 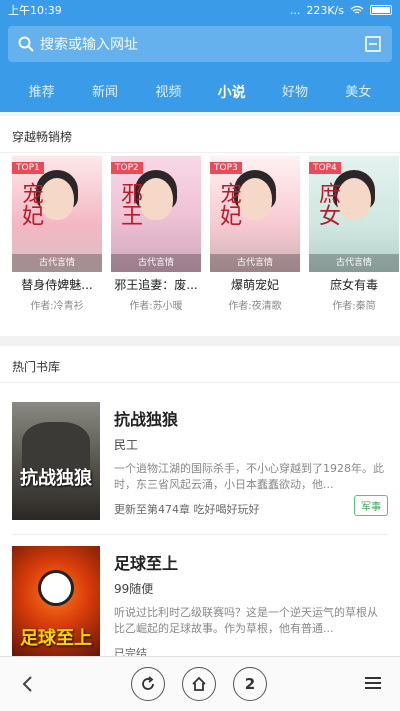 I want to click on section-title: 穿越畅销榜, so click(x=42, y=137).